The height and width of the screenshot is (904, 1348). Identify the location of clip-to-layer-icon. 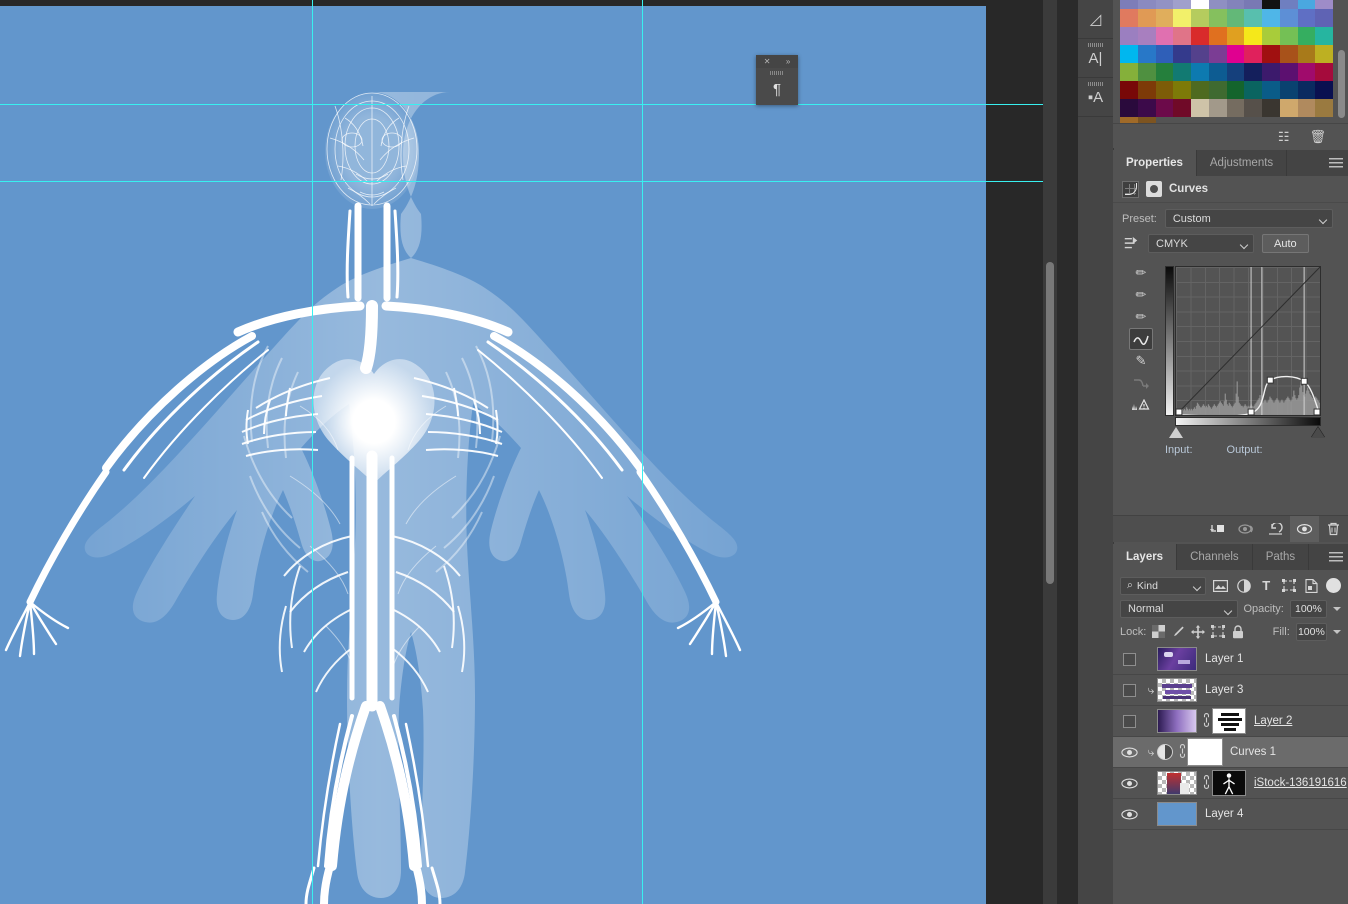
(1217, 529).